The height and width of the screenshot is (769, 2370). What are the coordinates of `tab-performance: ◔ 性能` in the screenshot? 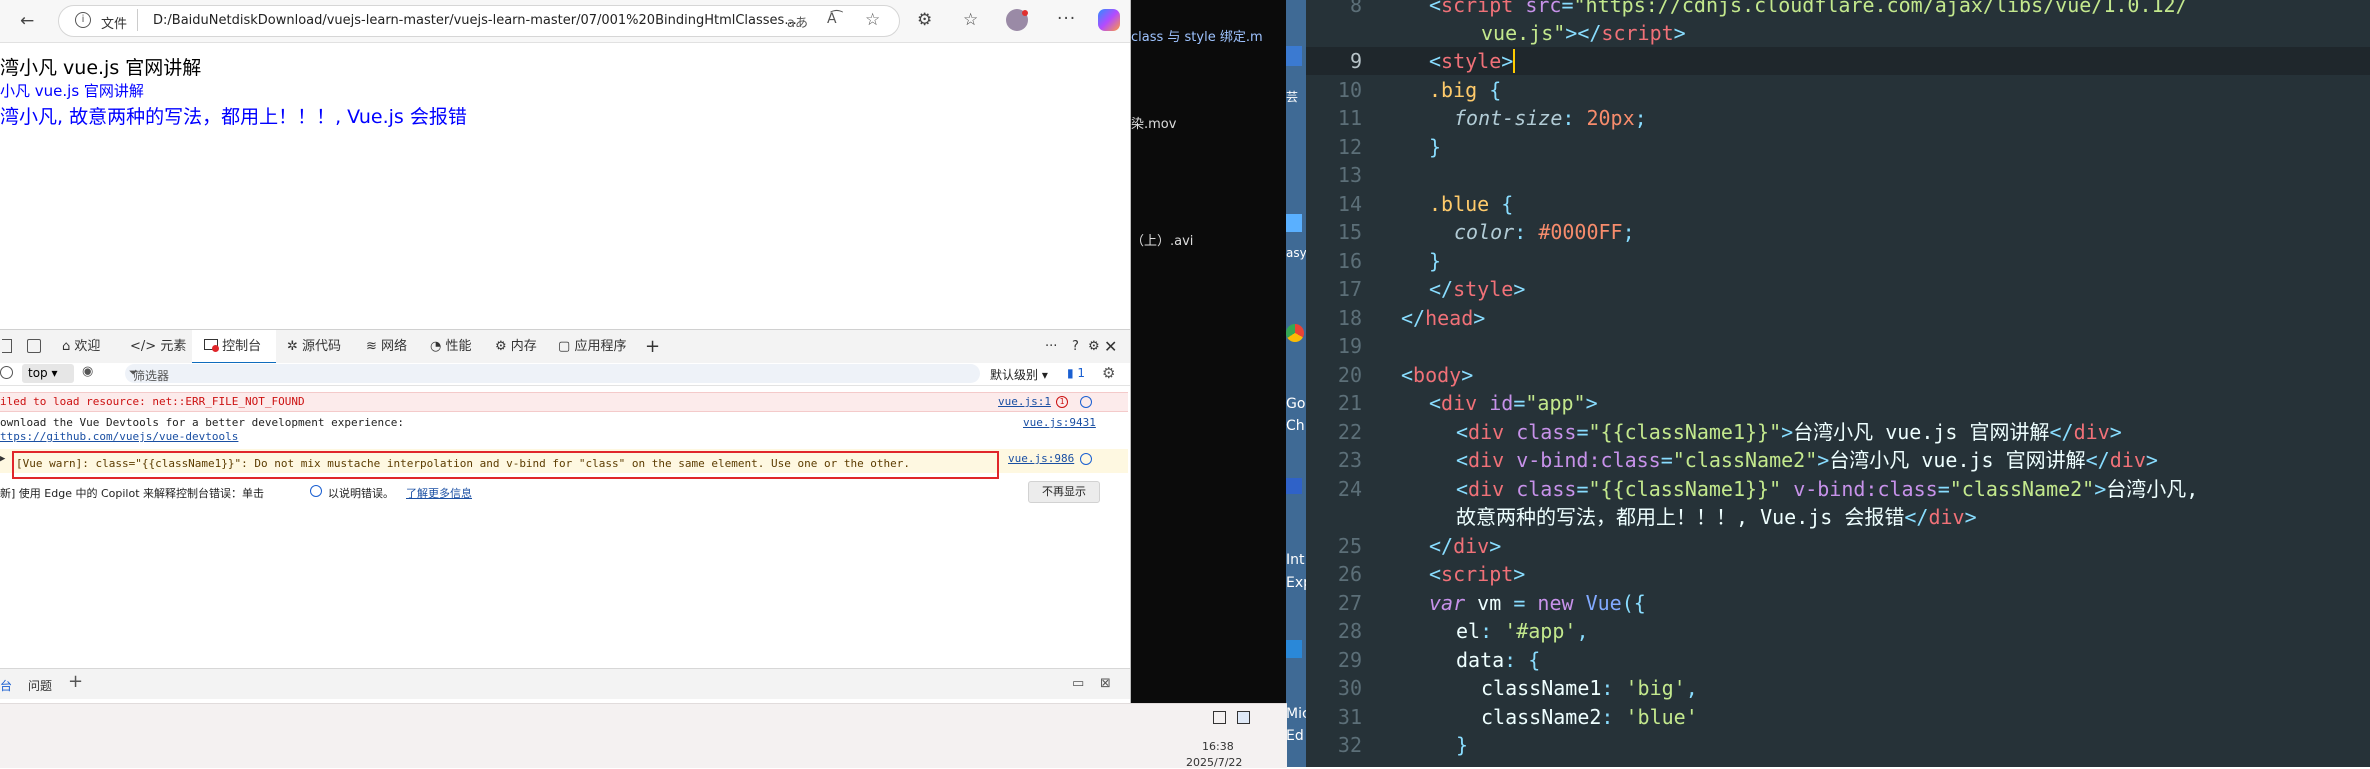 It's located at (451, 347).